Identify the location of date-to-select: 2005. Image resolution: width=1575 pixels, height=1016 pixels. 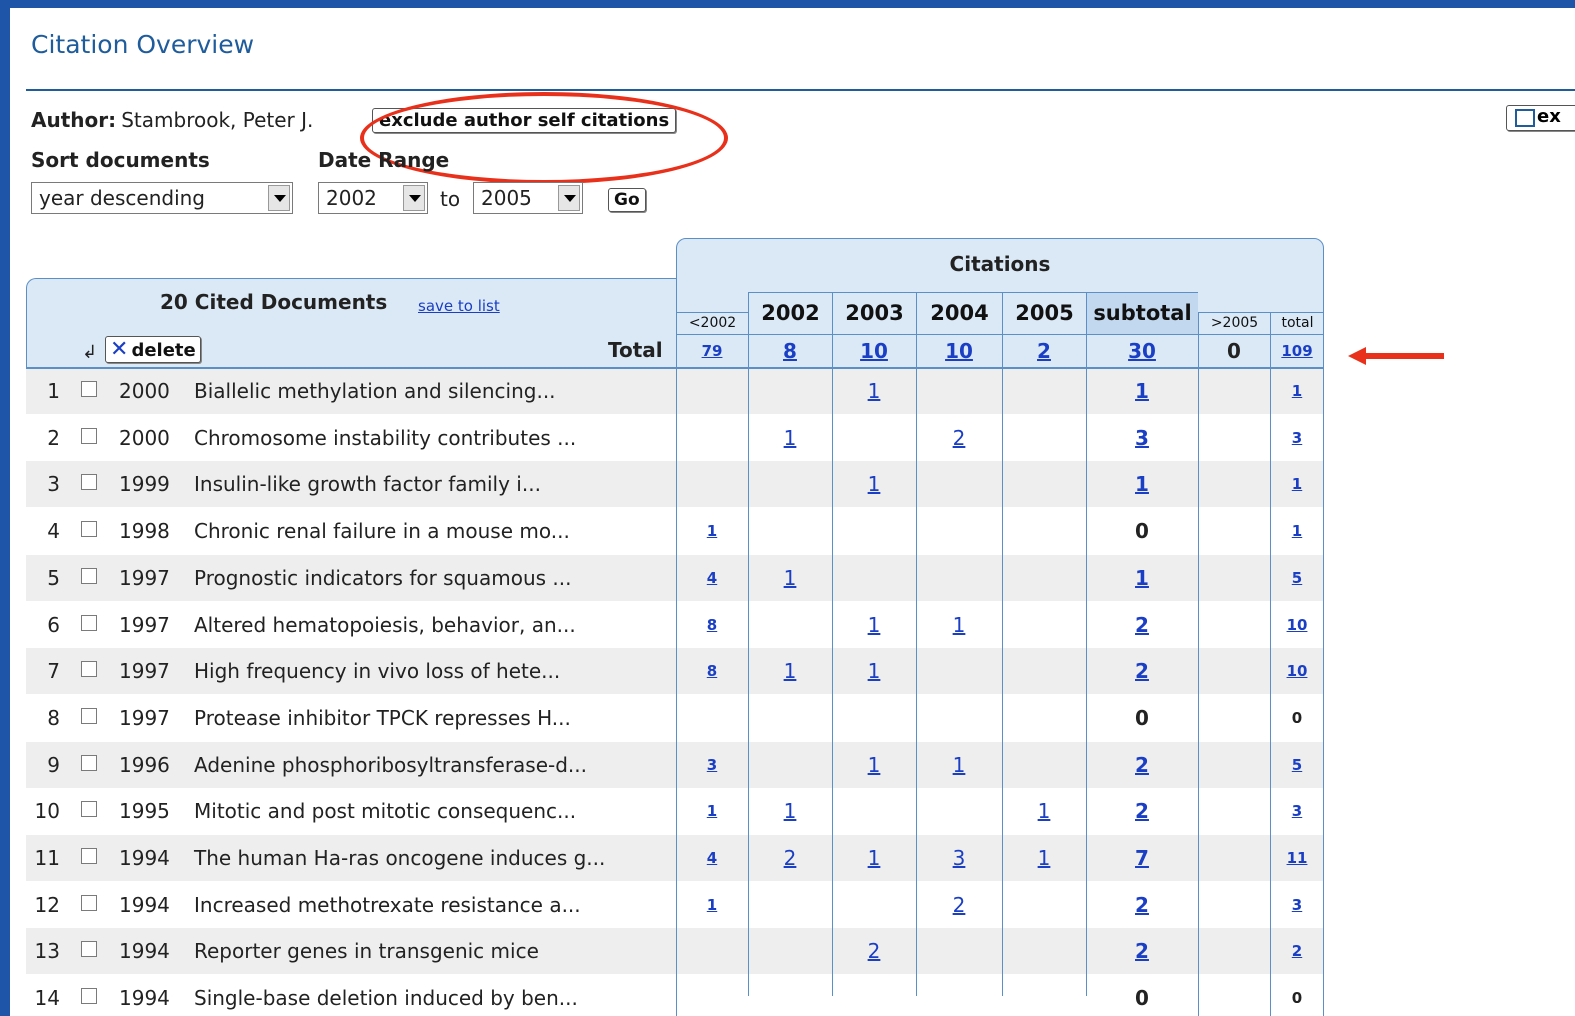
(528, 198).